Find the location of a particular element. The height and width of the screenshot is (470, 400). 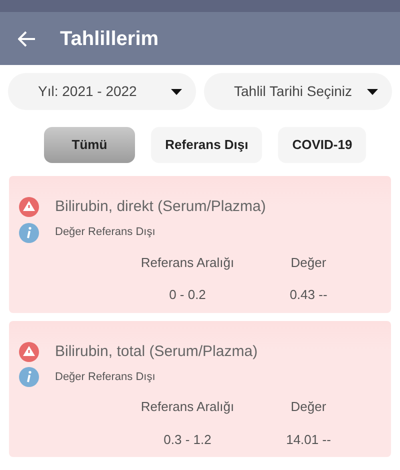

result-value: 14.01 -- is located at coordinates (308, 439).